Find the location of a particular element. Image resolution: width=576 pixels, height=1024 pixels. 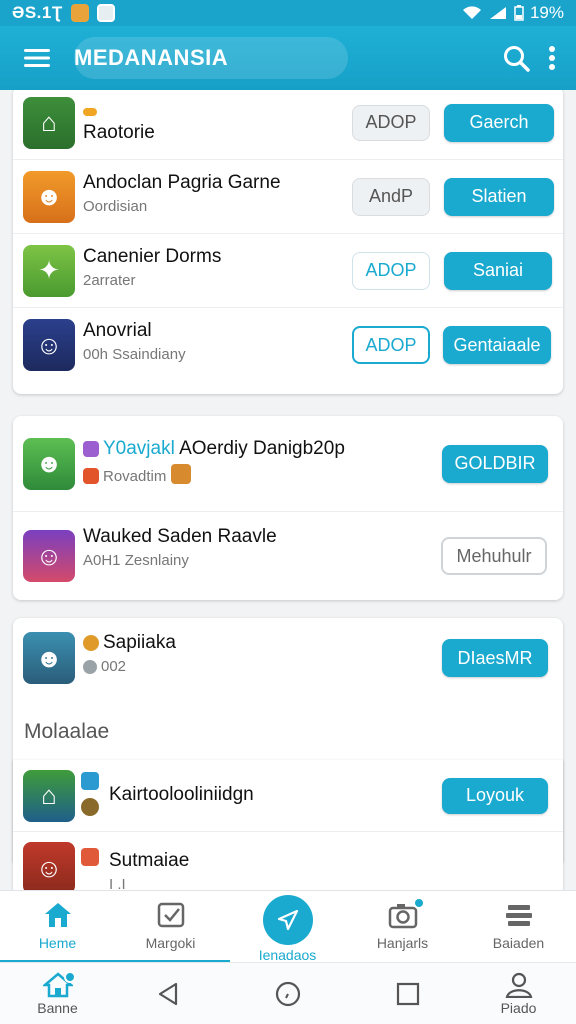

app-name: Sutmaiae is located at coordinates (149, 860).